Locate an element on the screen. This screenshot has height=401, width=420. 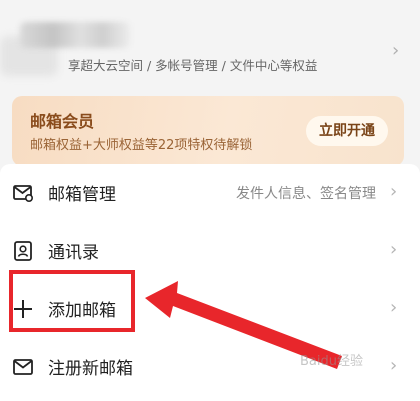
annotation-arrow is located at coordinates (243, 325).